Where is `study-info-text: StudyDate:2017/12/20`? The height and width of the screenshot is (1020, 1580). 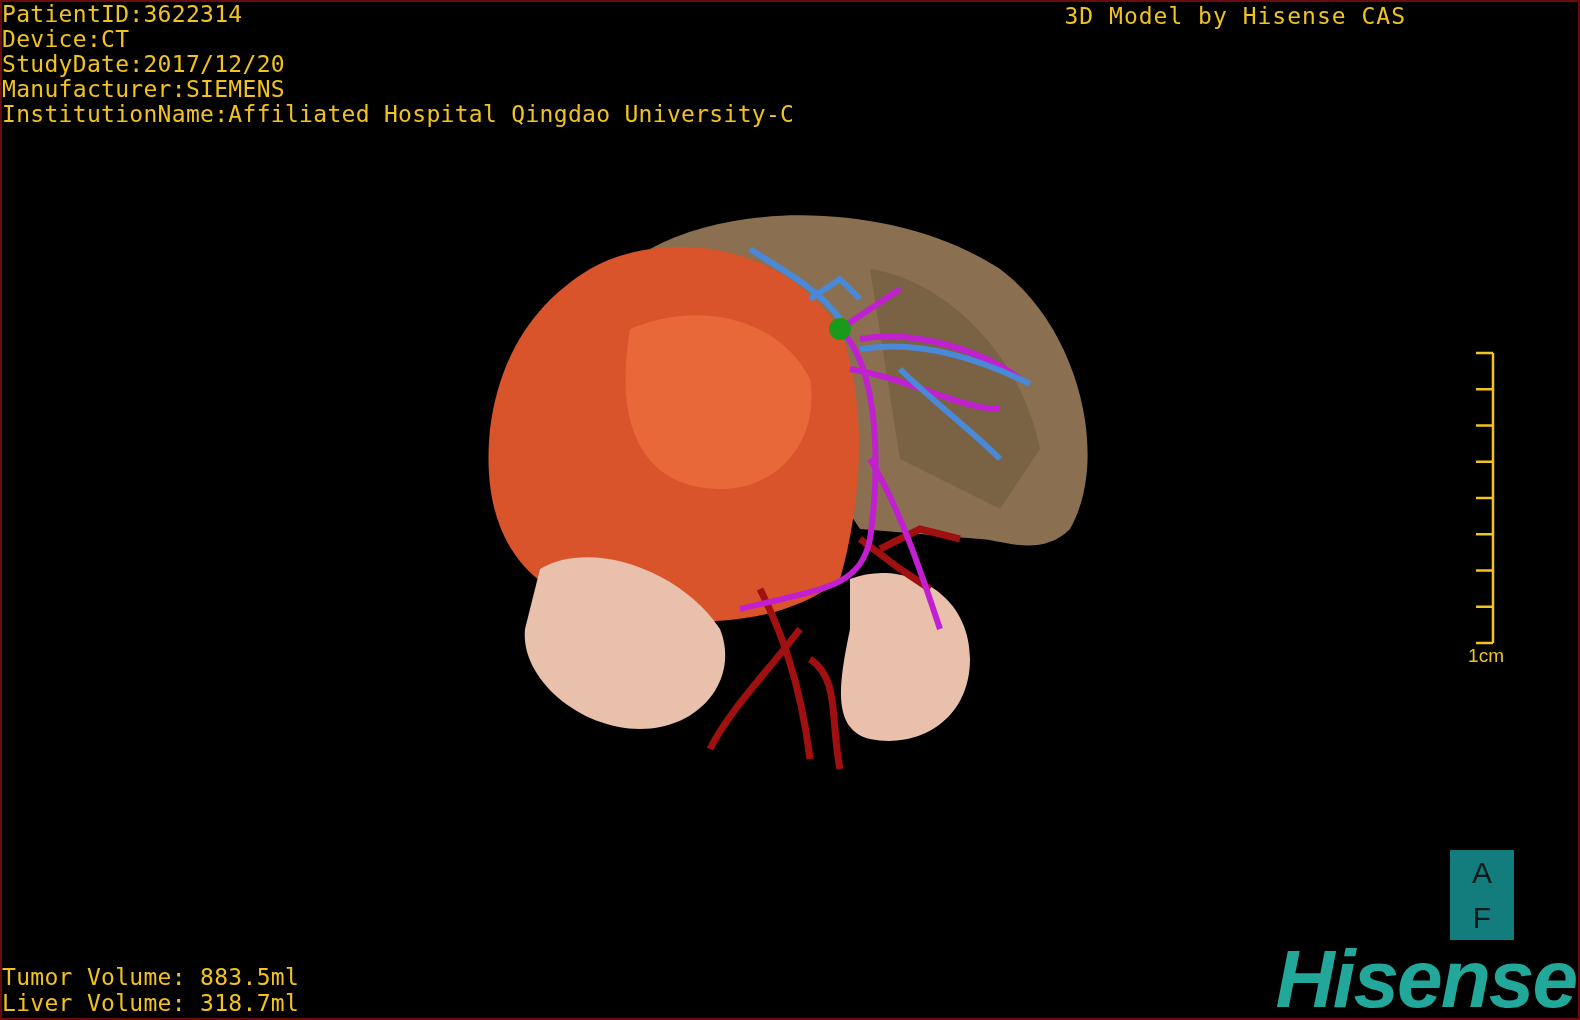
study-info-text: StudyDate:2017/12/20 is located at coordinates (144, 64).